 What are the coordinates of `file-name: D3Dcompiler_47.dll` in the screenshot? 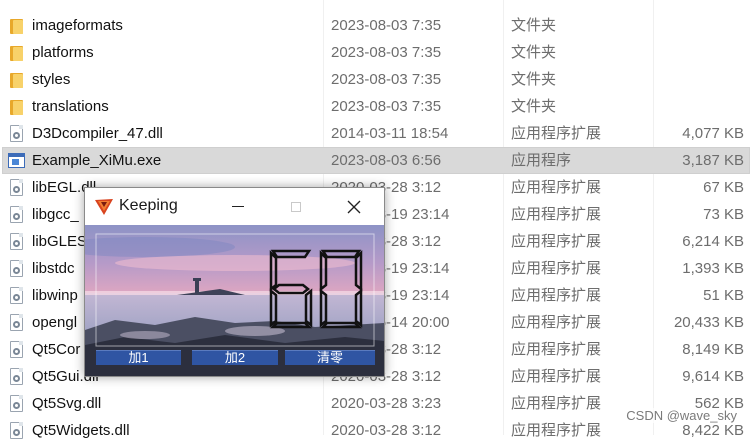 It's located at (97, 133).